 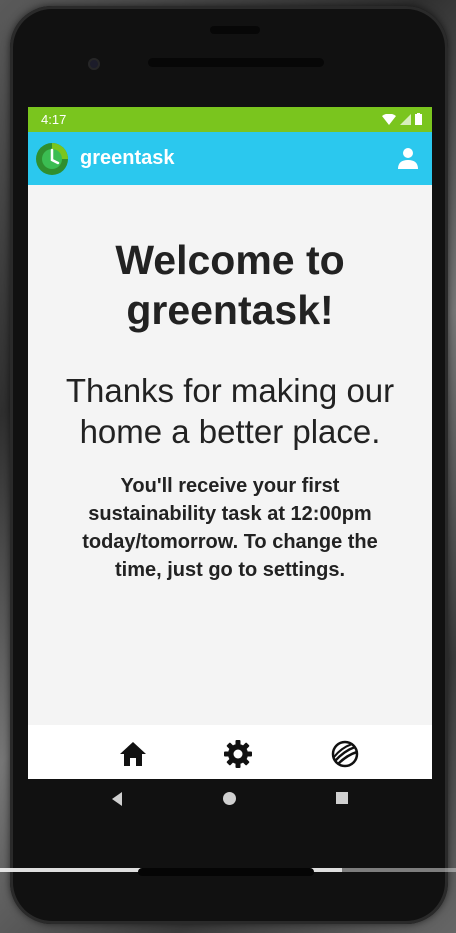 What do you see at coordinates (389, 119) in the screenshot?
I see `wifi-icon` at bounding box center [389, 119].